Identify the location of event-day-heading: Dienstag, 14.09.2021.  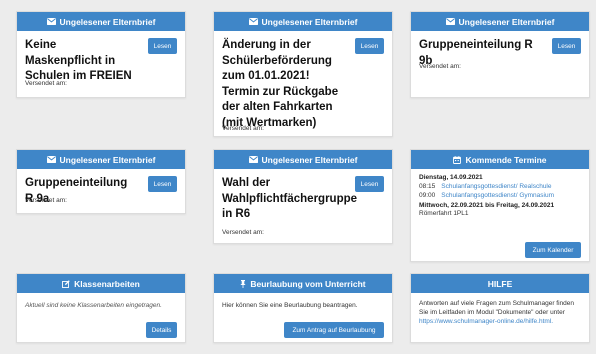
(451, 177).